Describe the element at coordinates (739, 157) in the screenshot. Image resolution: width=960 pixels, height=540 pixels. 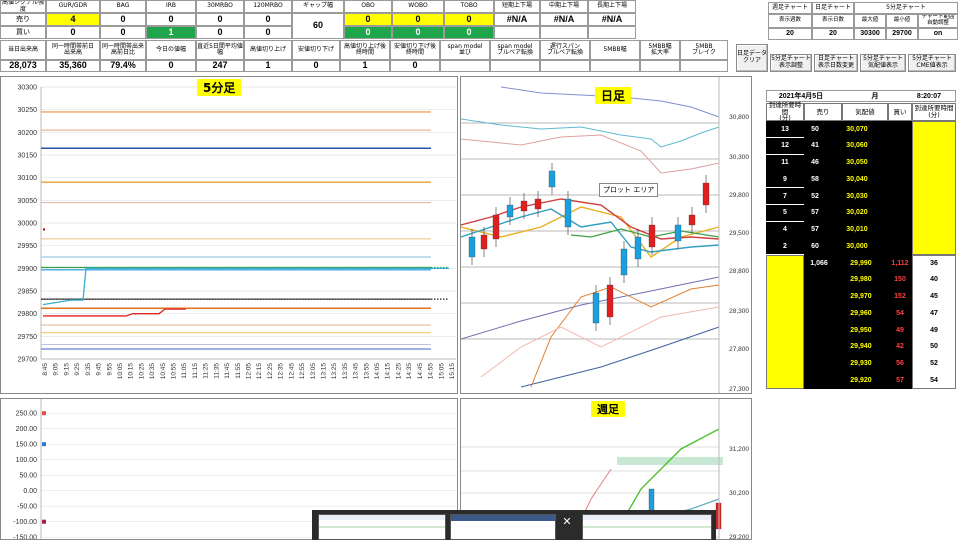
I see `y-tick-label: 30,300` at that location.